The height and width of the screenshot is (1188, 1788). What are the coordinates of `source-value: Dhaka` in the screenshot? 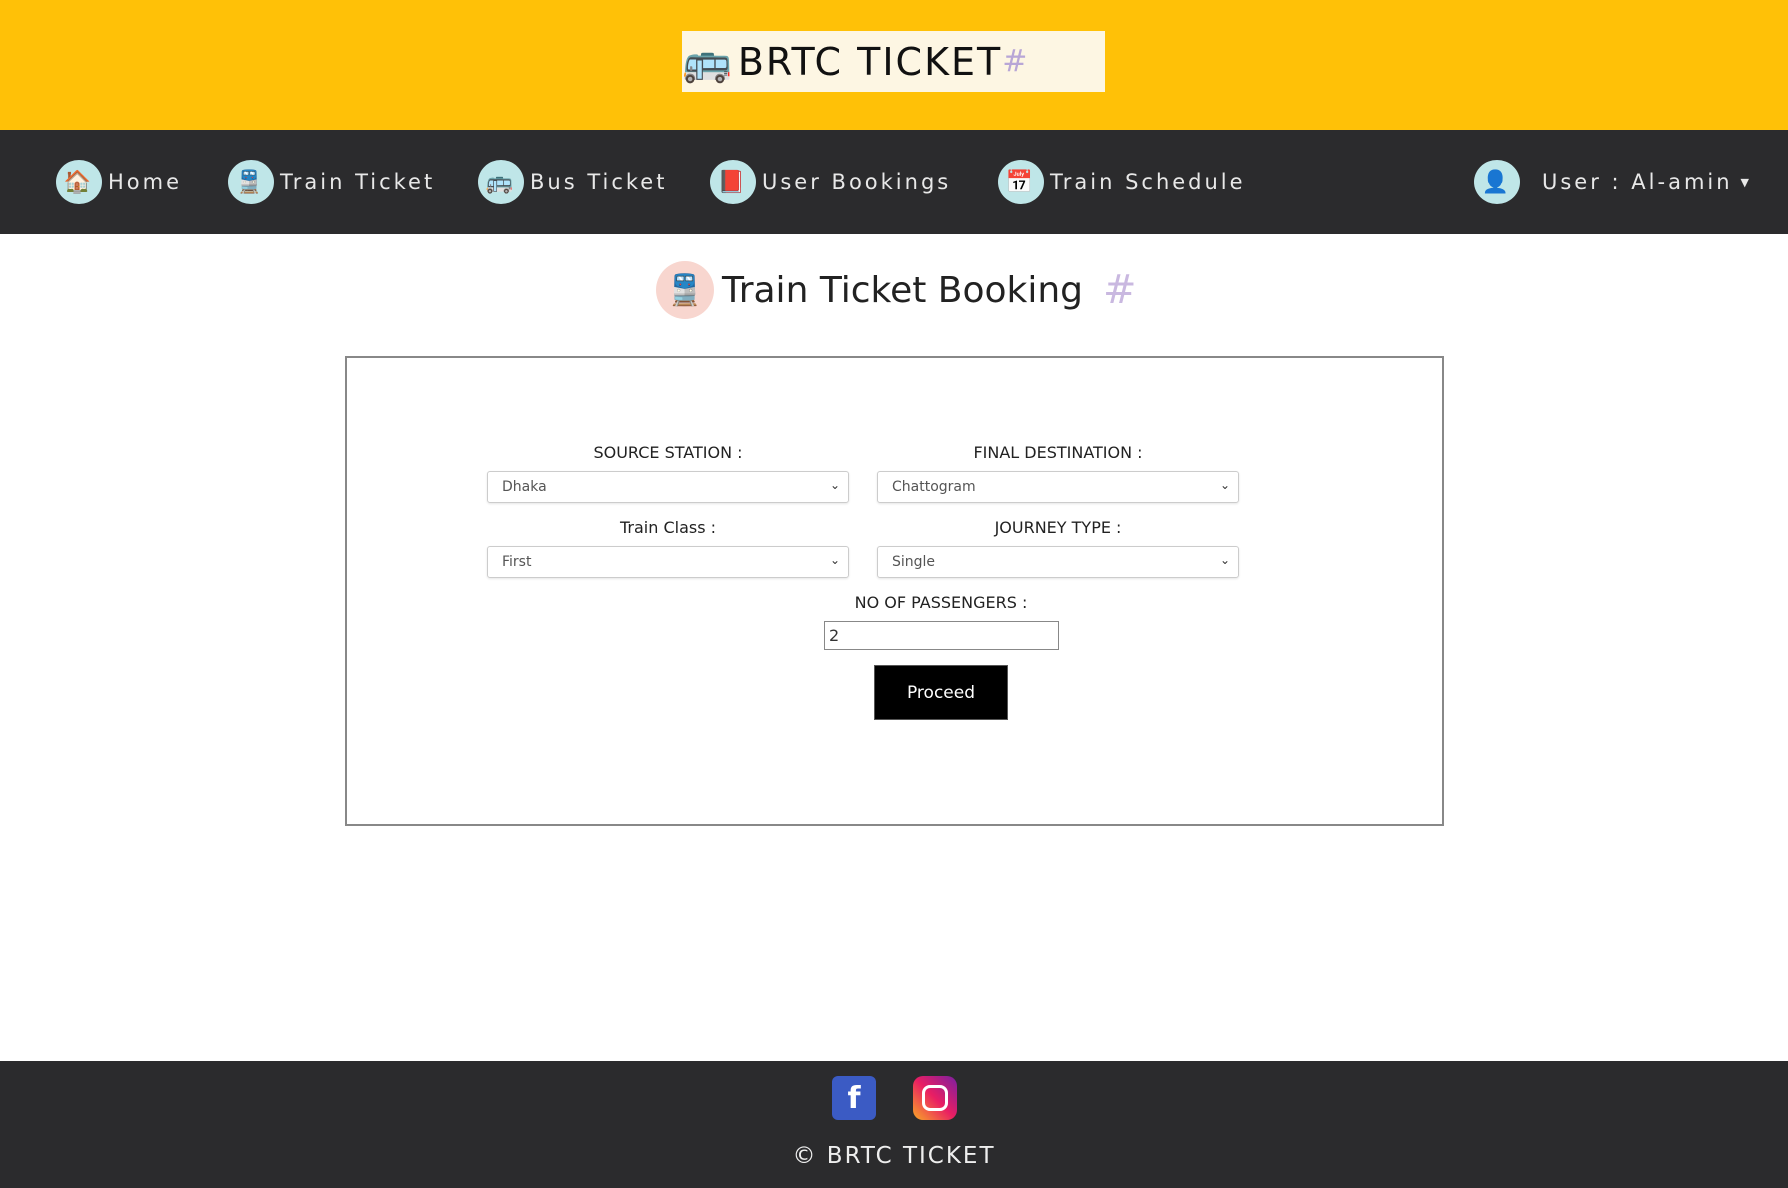 It's located at (524, 487).